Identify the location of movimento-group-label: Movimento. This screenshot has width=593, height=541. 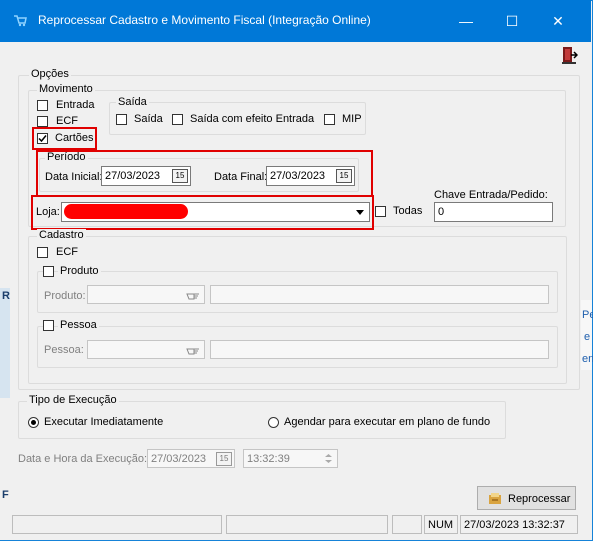
(66, 89).